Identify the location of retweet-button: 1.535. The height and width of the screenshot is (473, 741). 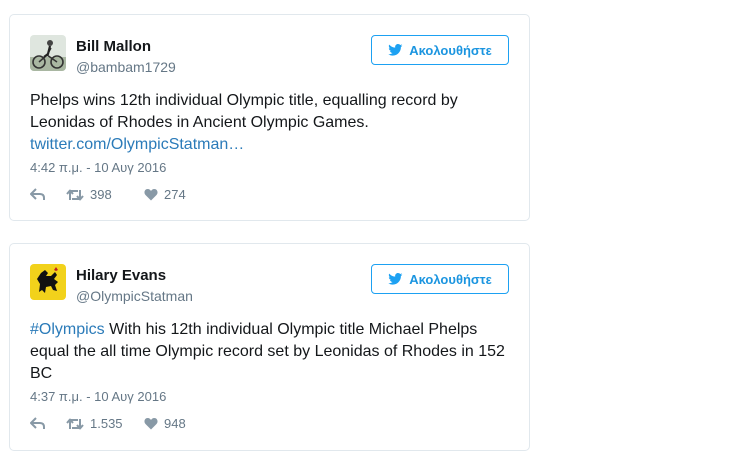
(105, 423).